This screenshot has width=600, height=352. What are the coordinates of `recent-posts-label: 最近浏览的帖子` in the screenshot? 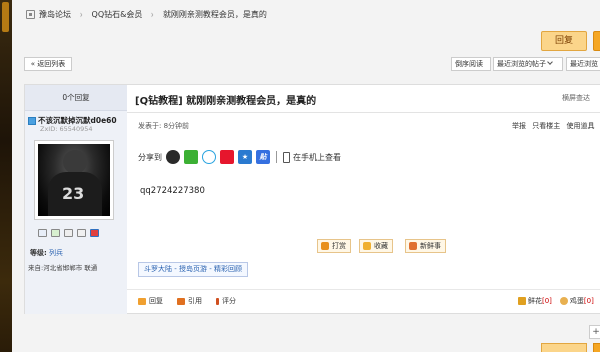 It's located at (521, 64).